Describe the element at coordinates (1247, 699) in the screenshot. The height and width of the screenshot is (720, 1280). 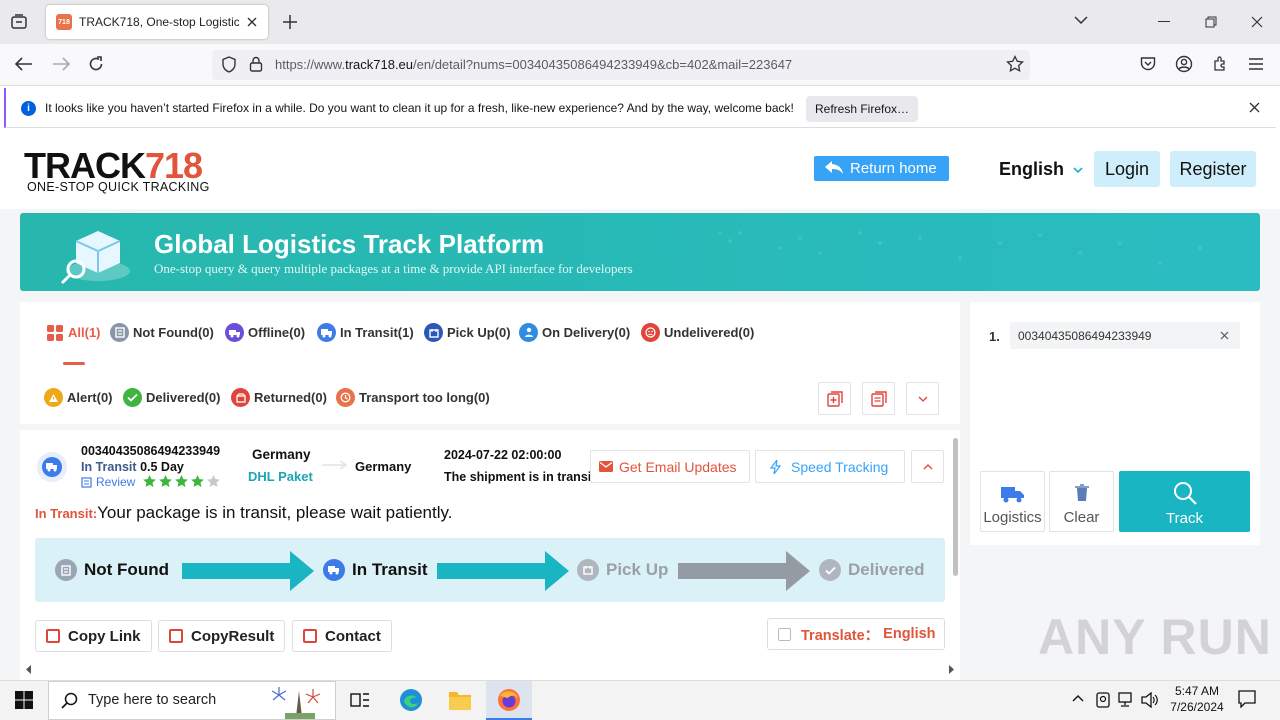
I see `notifications-icon` at that location.